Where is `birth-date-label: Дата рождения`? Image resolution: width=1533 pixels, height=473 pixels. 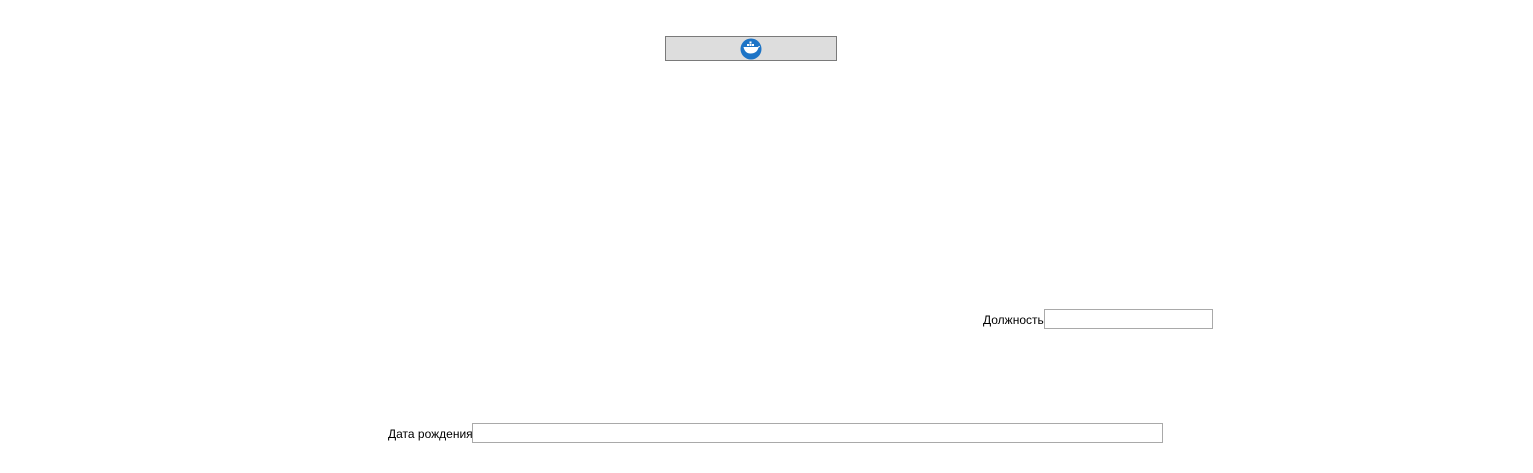 birth-date-label: Дата рождения is located at coordinates (430, 434).